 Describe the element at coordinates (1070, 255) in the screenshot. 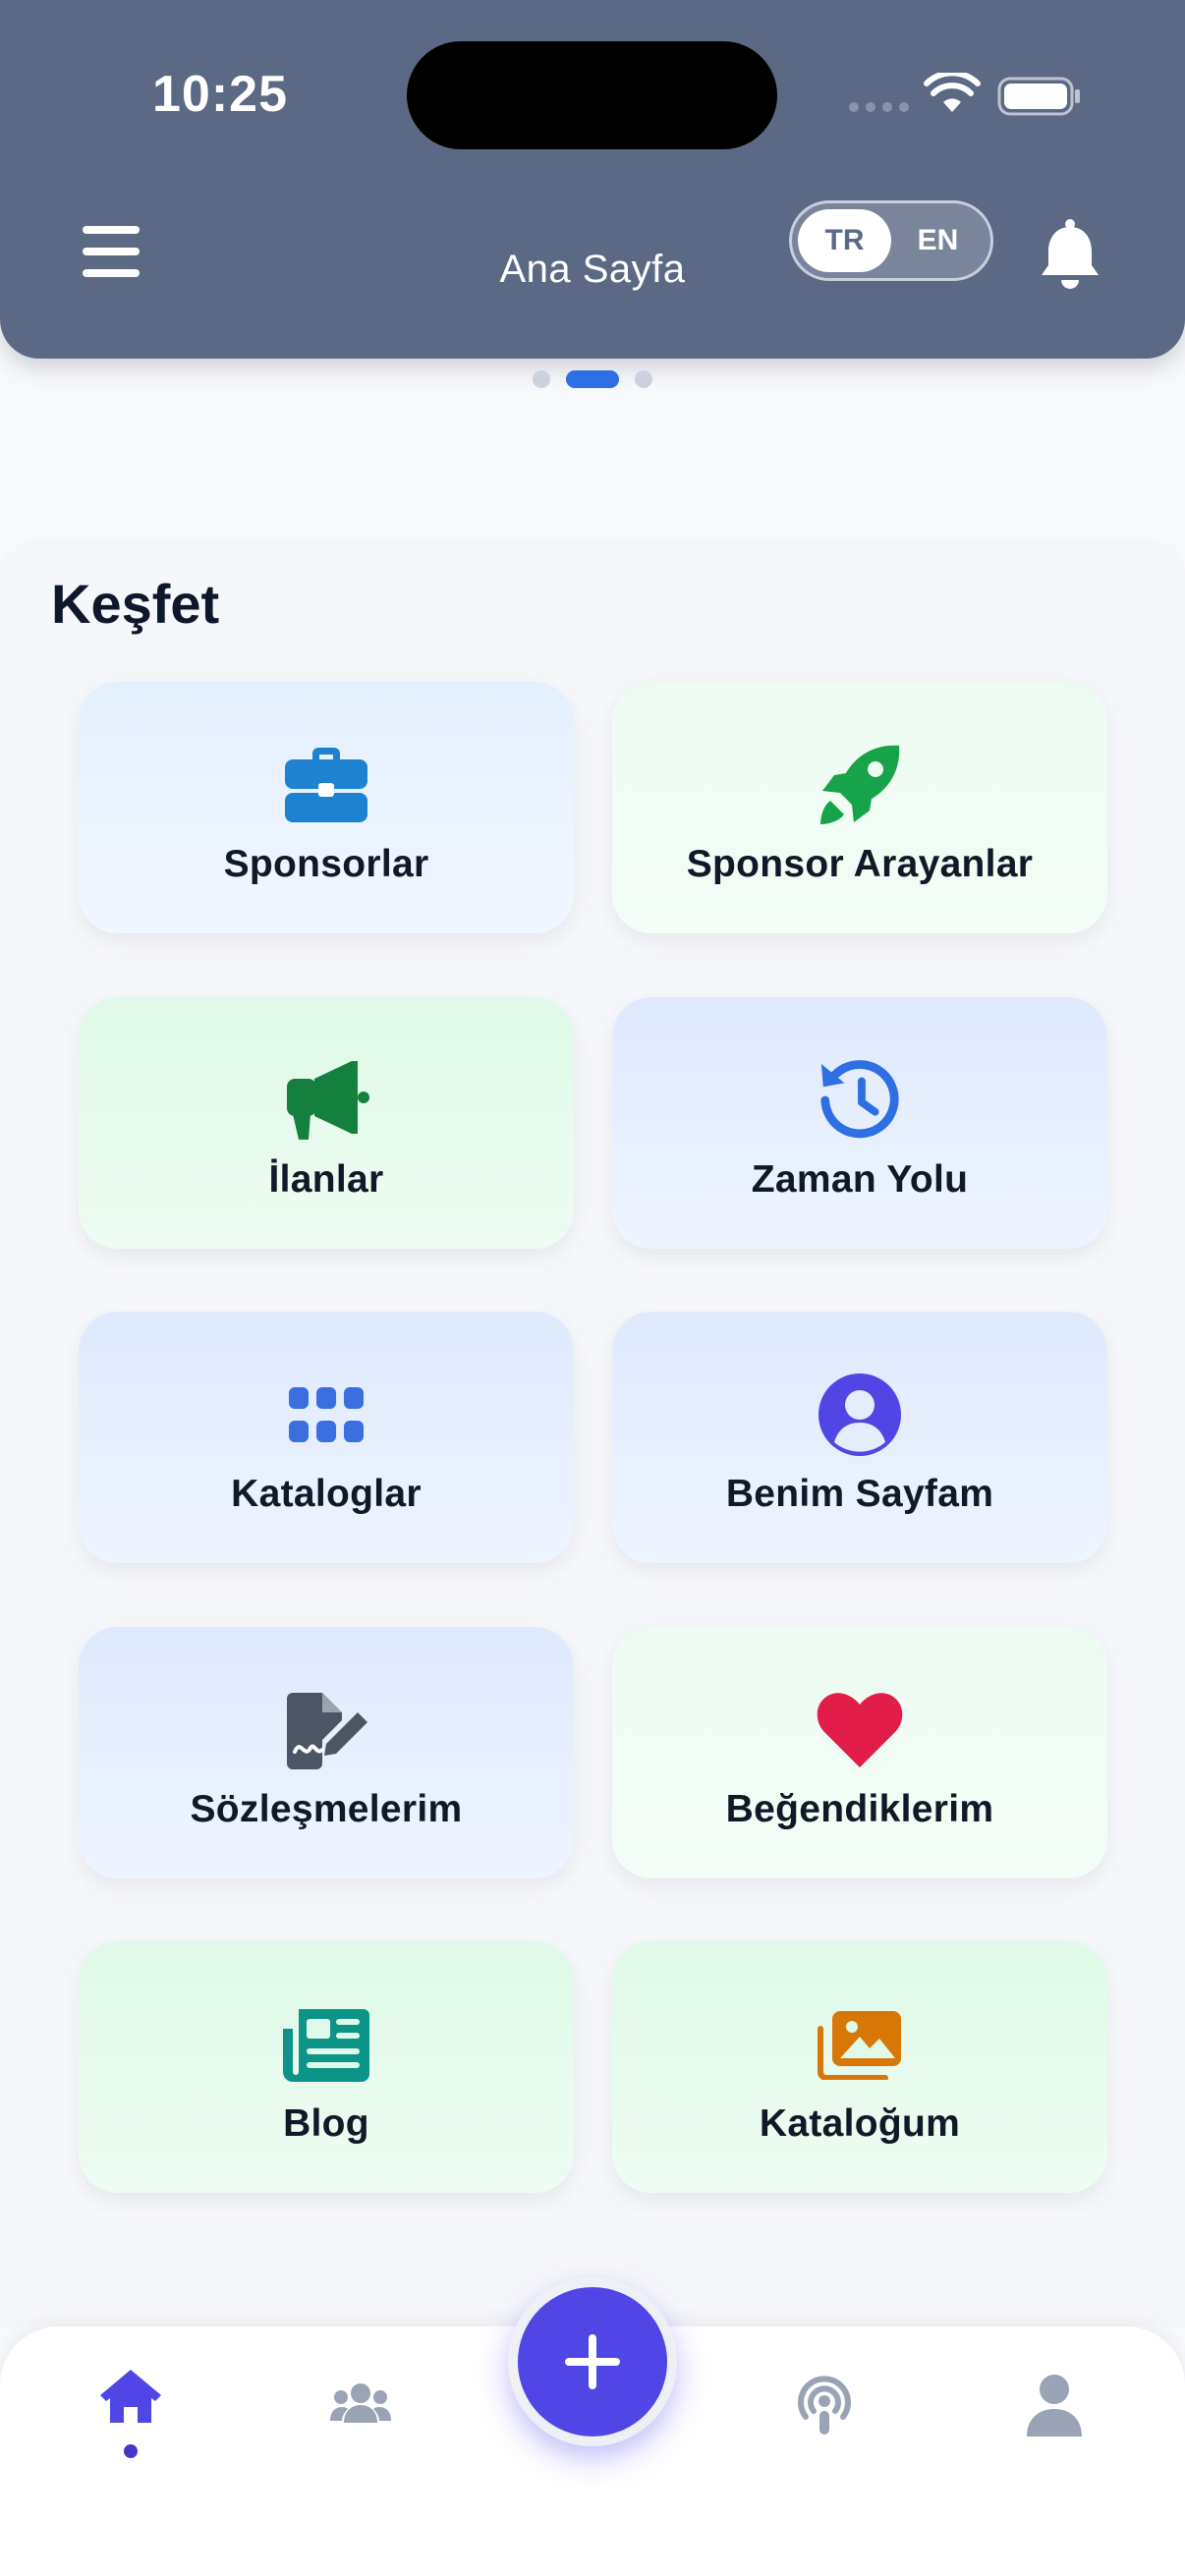

I see `bell-icon` at that location.